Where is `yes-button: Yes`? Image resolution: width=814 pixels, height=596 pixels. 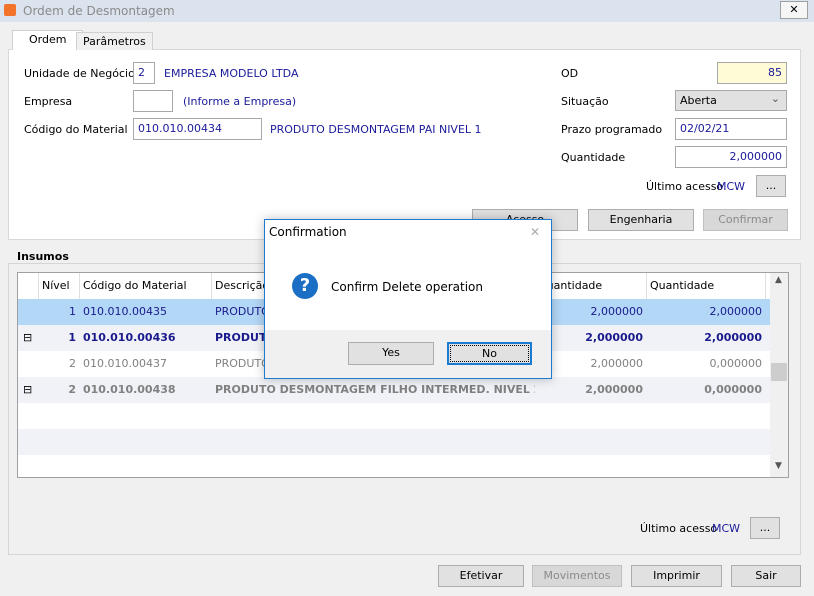
yes-button: Yes is located at coordinates (391, 353).